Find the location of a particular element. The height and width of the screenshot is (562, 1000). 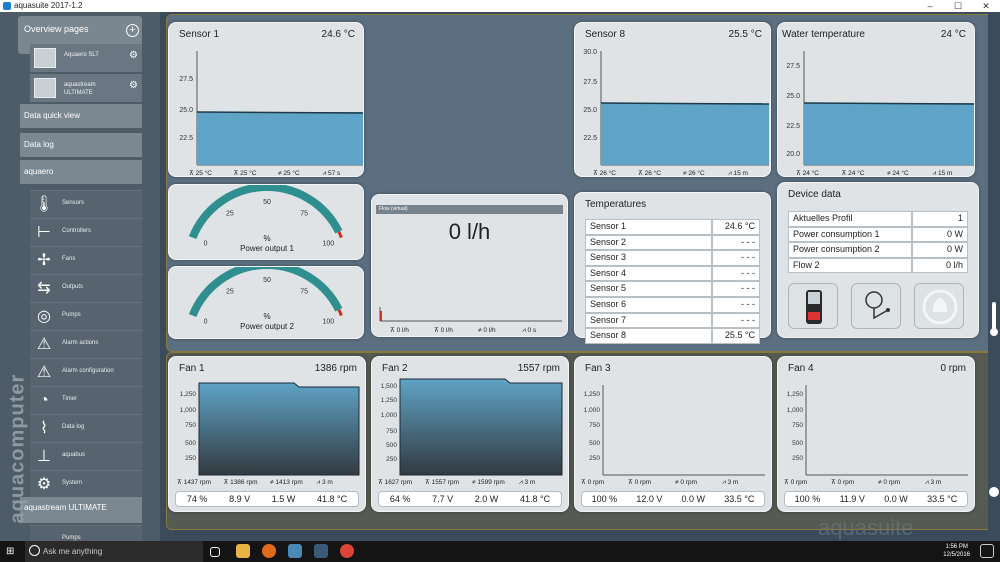

chrome-icon is located at coordinates (347, 551).